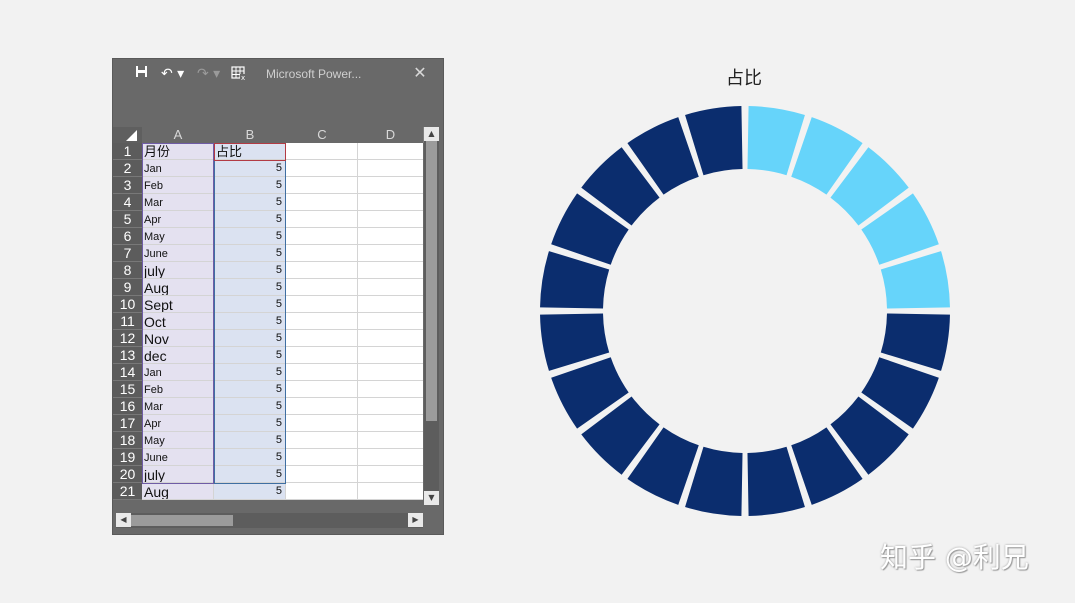 Image resolution: width=1075 pixels, height=603 pixels. What do you see at coordinates (127, 355) in the screenshot?
I see `row-header: 13` at bounding box center [127, 355].